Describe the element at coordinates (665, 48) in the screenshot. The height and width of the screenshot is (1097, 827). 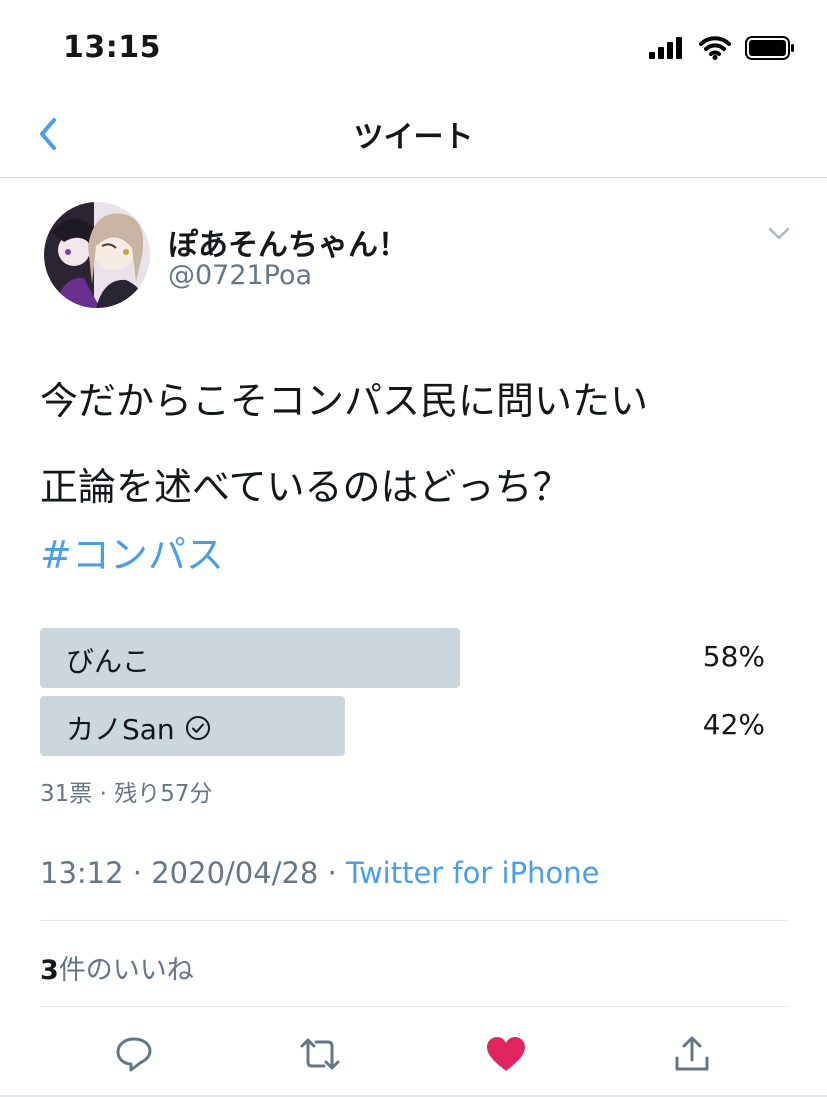
I see `signal-icon` at that location.